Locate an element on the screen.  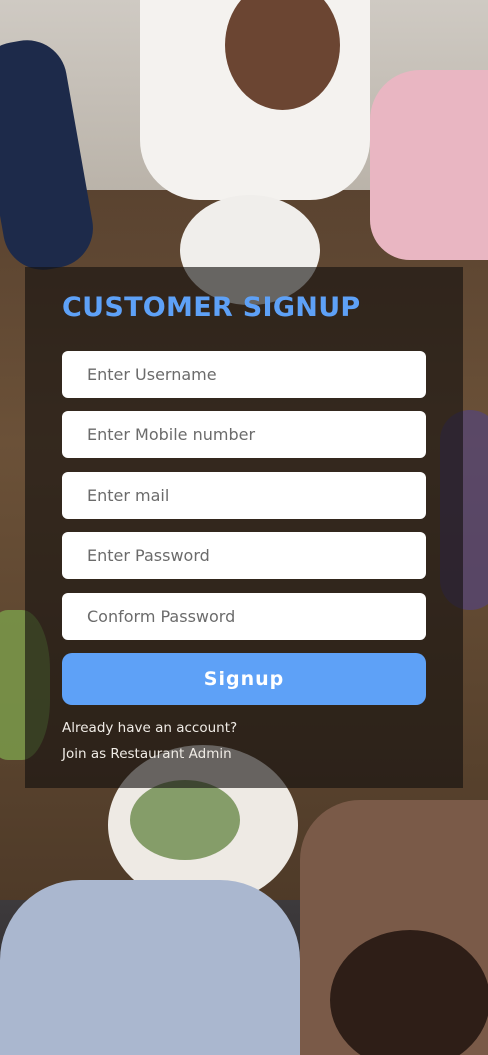
email-input is located at coordinates (244, 495).